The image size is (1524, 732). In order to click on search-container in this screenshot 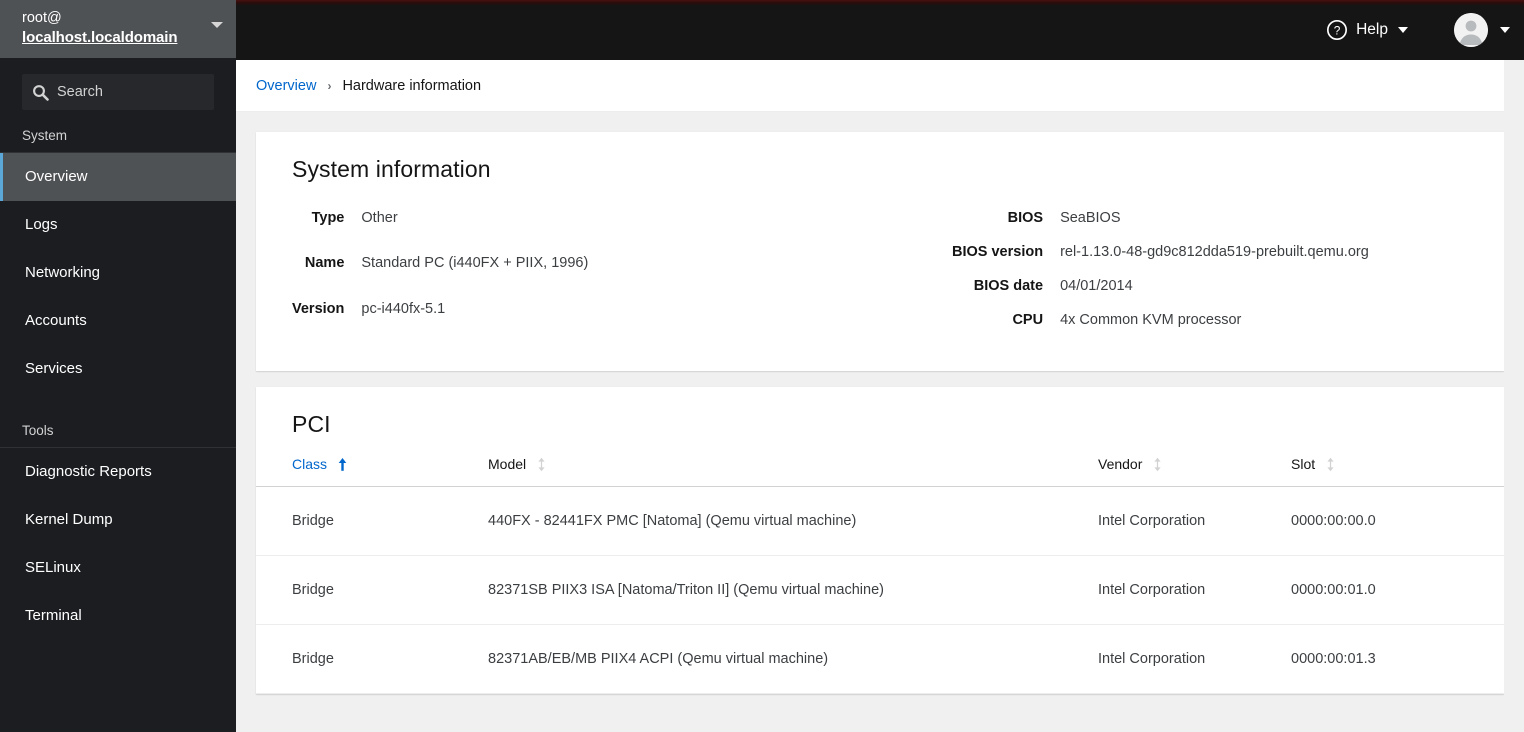, I will do `click(118, 89)`.